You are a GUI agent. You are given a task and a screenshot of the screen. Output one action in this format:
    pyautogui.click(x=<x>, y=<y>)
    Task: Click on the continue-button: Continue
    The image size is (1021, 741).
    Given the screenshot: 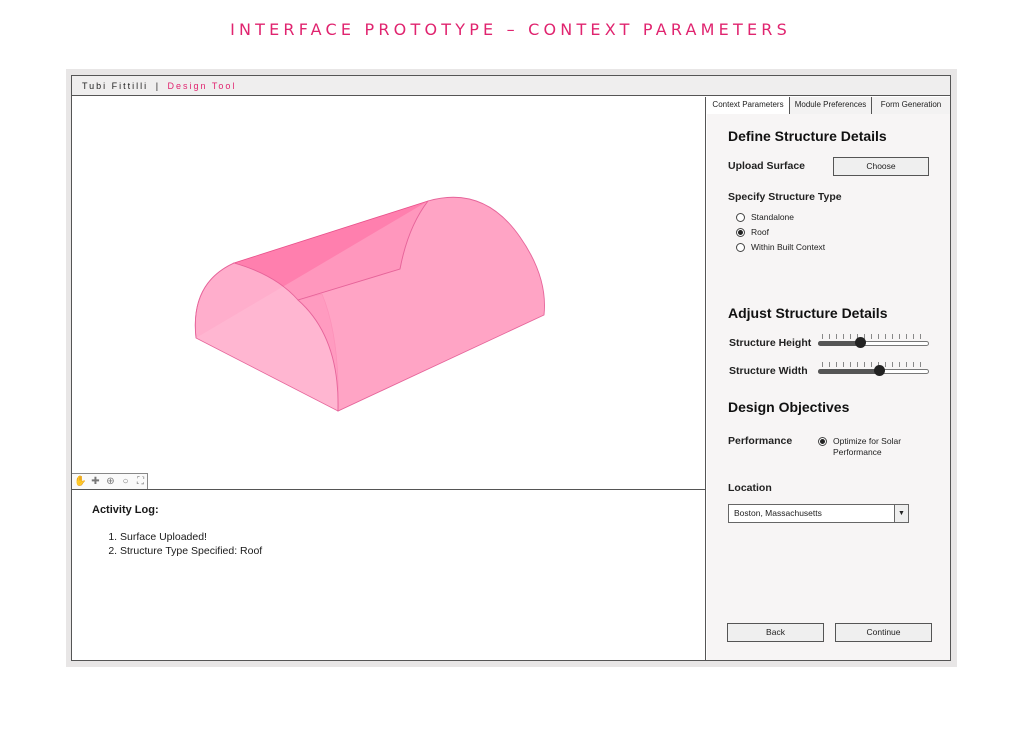 What is the action you would take?
    pyautogui.click(x=883, y=632)
    